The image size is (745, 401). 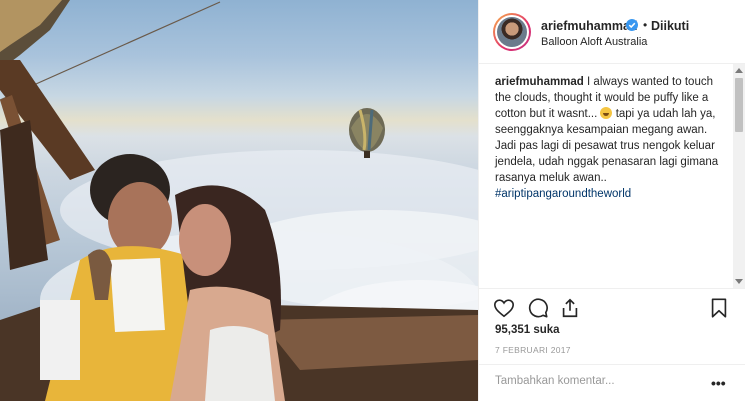 What do you see at coordinates (367, 133) in the screenshot?
I see `distant-balloon` at bounding box center [367, 133].